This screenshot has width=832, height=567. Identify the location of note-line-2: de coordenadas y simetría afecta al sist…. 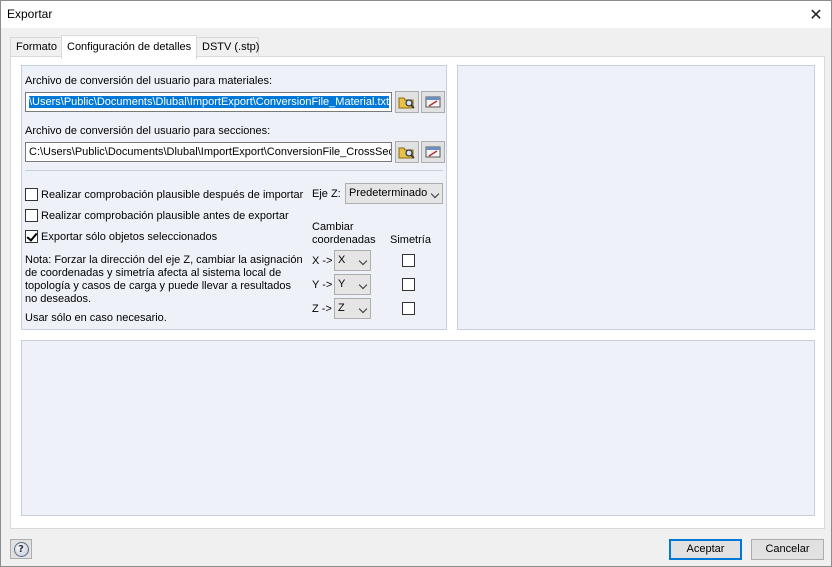
(153, 273).